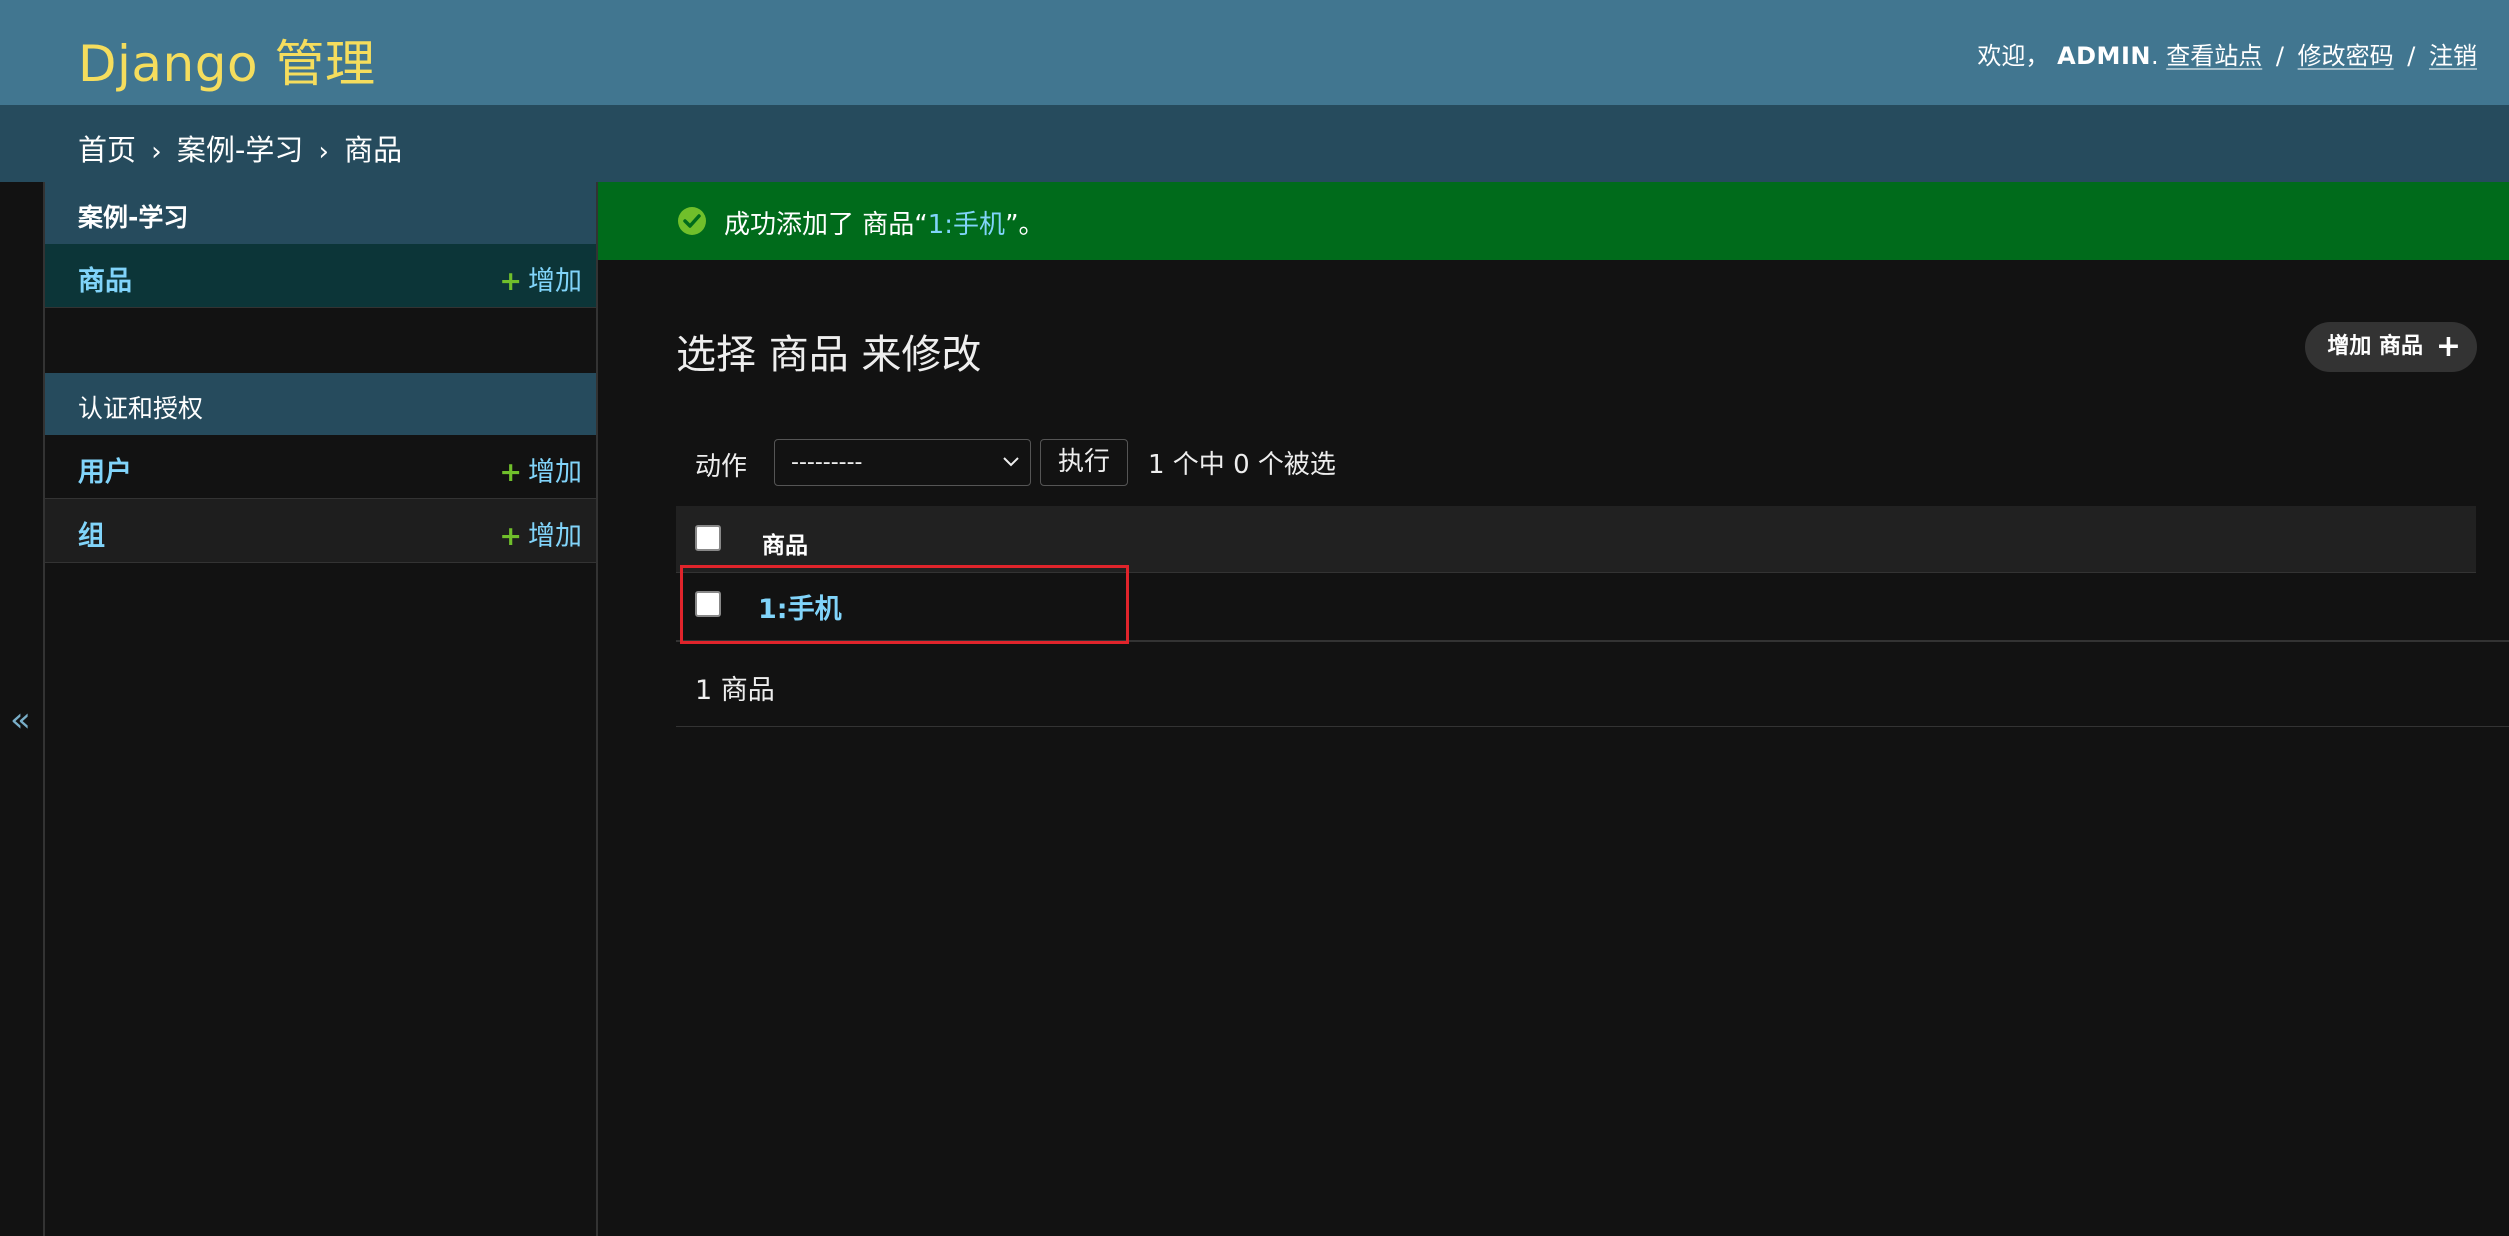 This screenshot has width=2509, height=1236. I want to click on sidebar-item-products: 商品 + 增加, so click(320, 276).